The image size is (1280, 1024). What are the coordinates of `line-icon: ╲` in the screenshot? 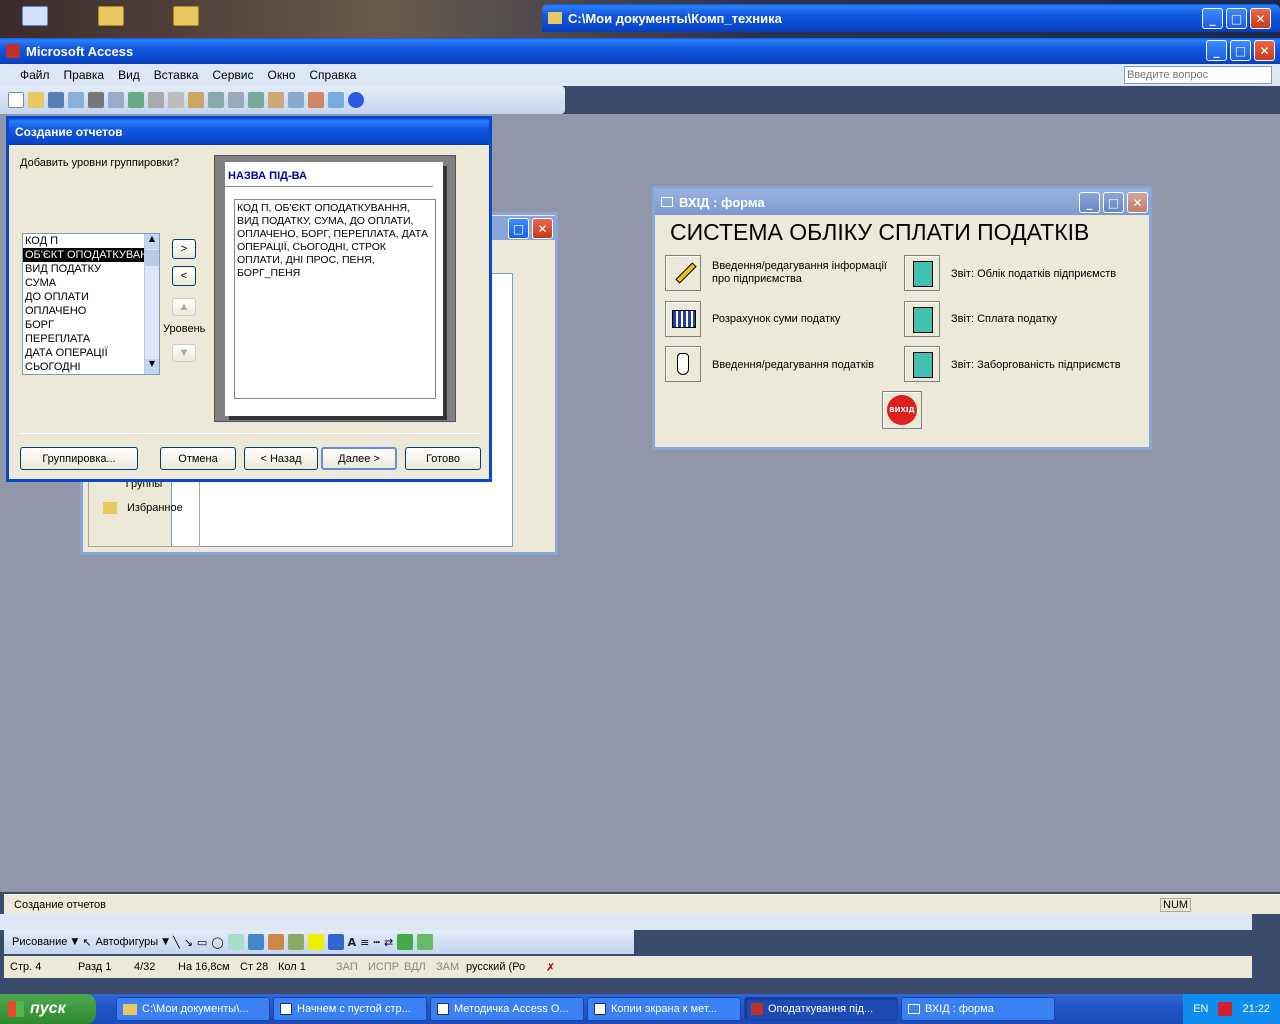 It's located at (176, 942).